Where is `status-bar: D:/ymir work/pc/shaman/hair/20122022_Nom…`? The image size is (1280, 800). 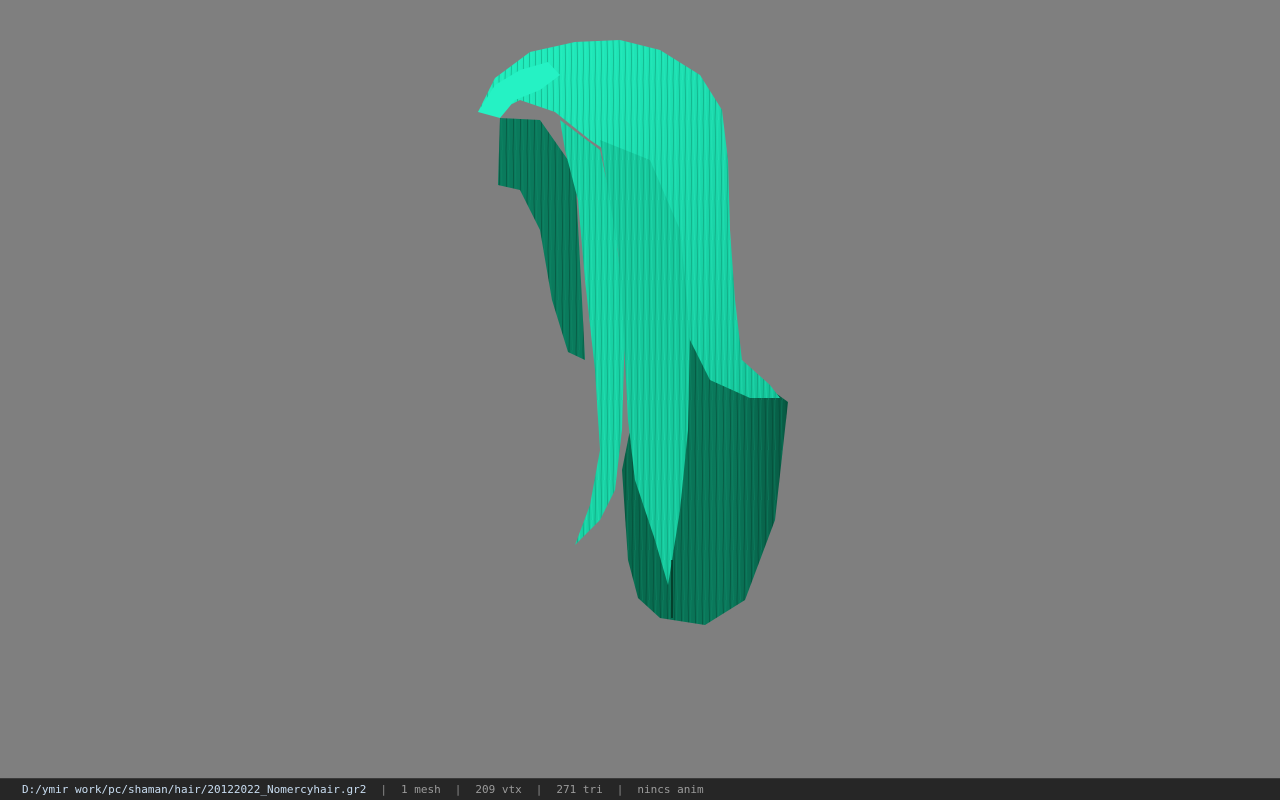 status-bar: D:/ymir work/pc/shaman/hair/20122022_Nom… is located at coordinates (640, 789).